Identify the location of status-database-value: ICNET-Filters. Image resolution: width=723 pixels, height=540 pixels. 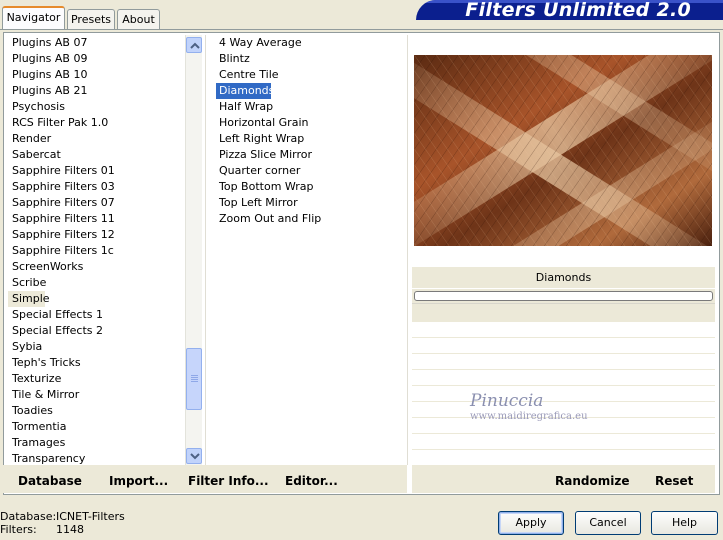
(90, 516).